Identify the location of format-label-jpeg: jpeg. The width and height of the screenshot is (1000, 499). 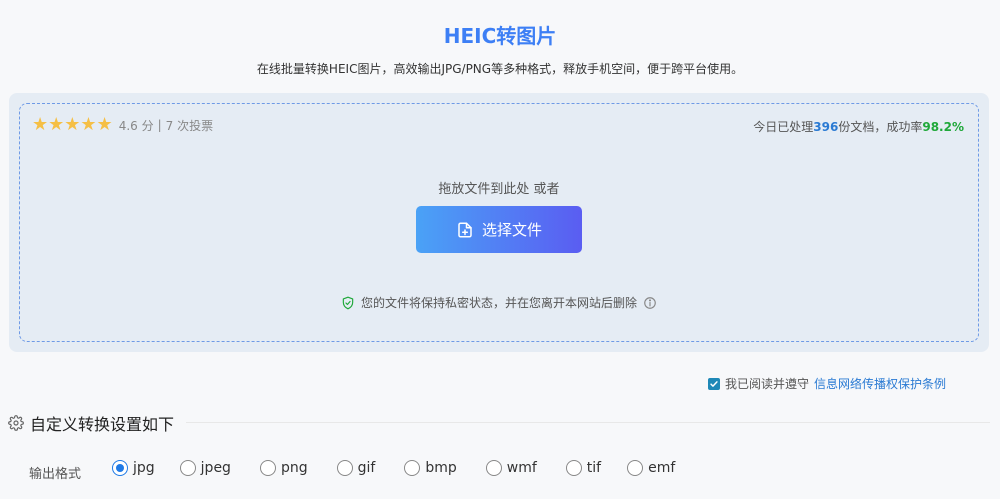
(215, 468).